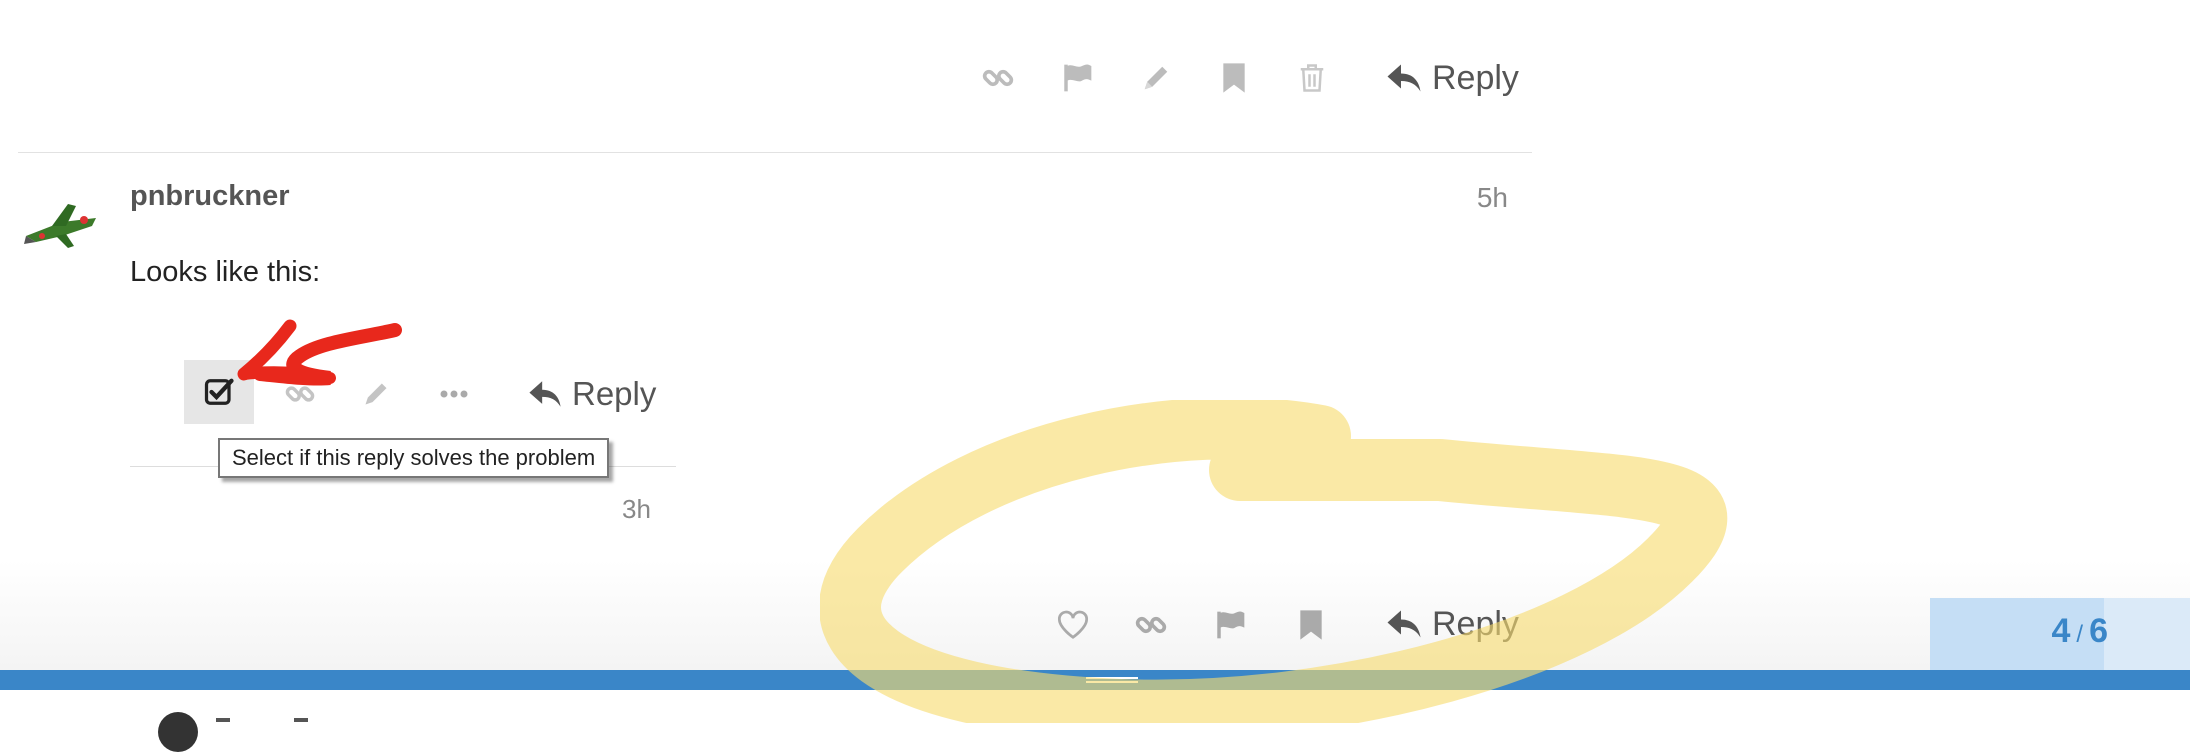 The height and width of the screenshot is (752, 2190). Describe the element at coordinates (2098, 631) in the screenshot. I see `progress-total: 6` at that location.